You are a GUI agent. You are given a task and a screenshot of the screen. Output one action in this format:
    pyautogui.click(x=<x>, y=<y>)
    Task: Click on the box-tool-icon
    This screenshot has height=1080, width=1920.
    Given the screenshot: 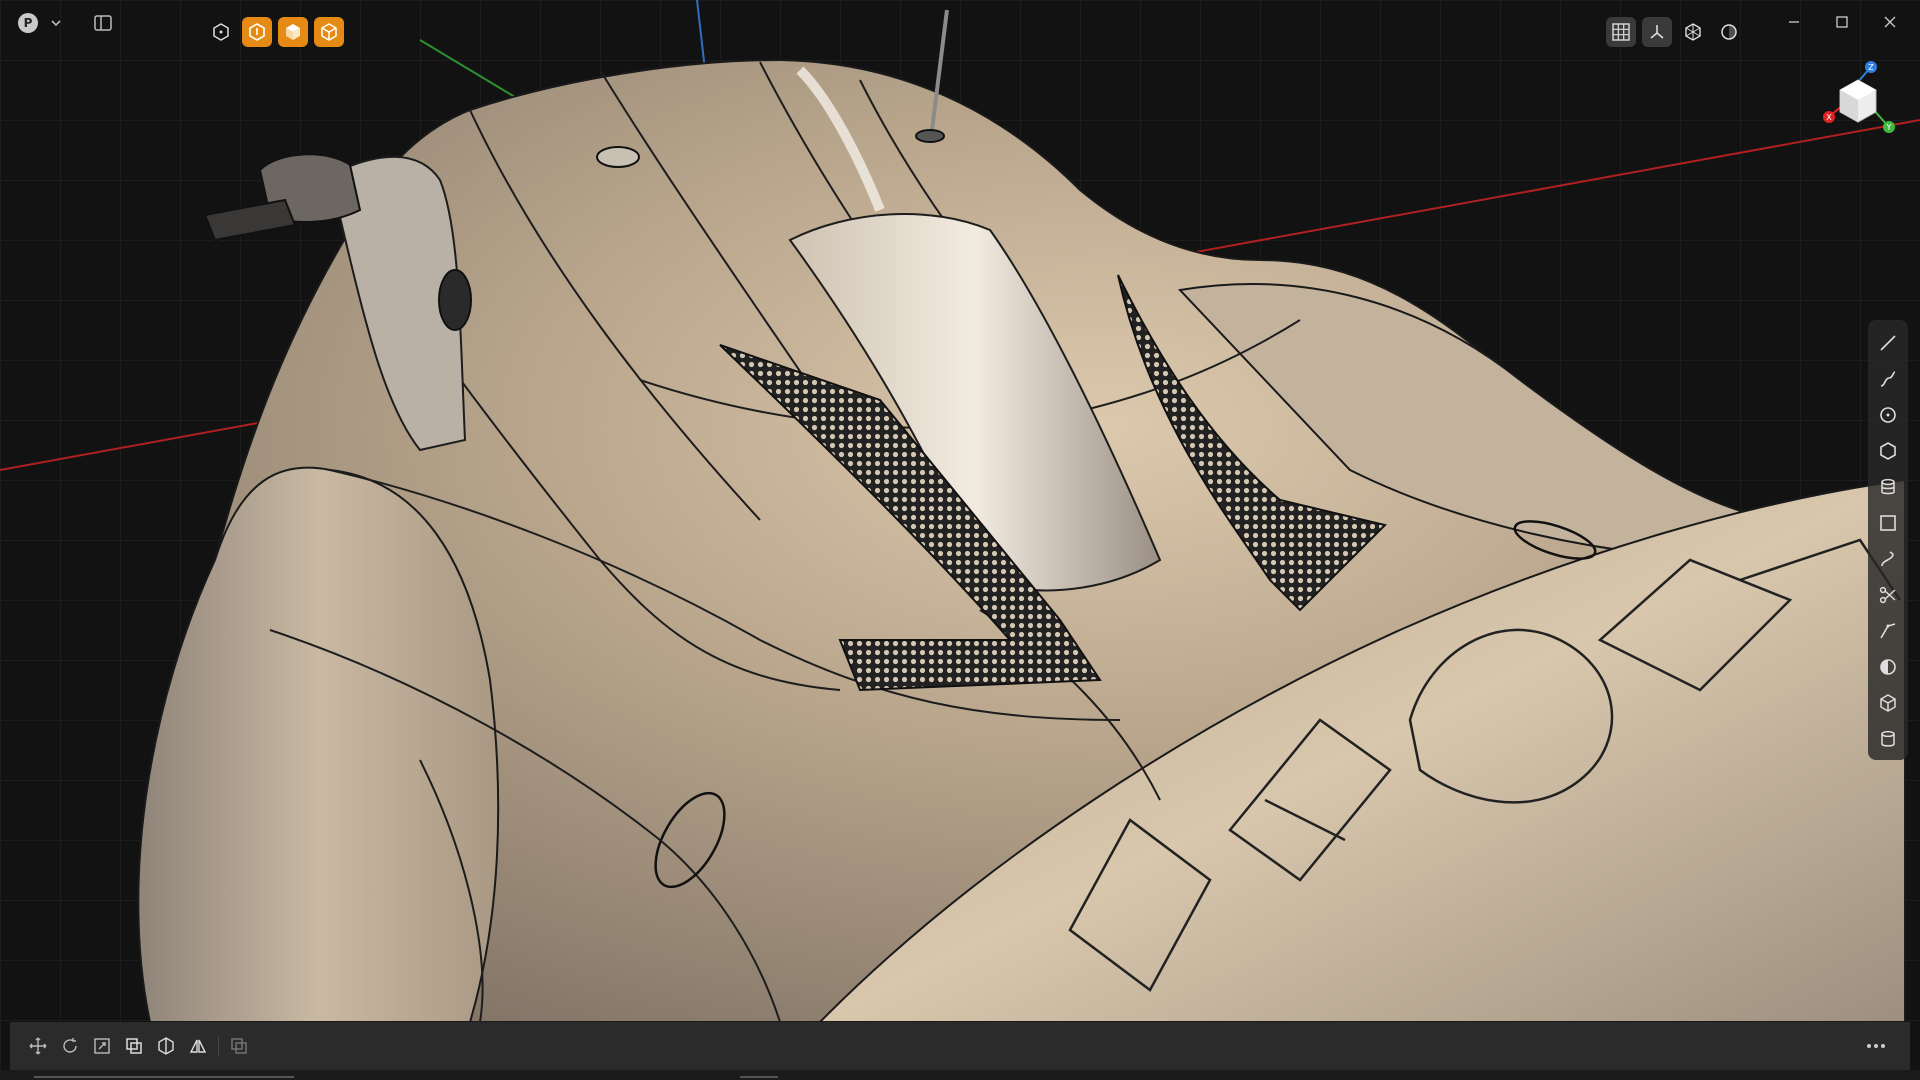 What is the action you would take?
    pyautogui.click(x=1888, y=703)
    